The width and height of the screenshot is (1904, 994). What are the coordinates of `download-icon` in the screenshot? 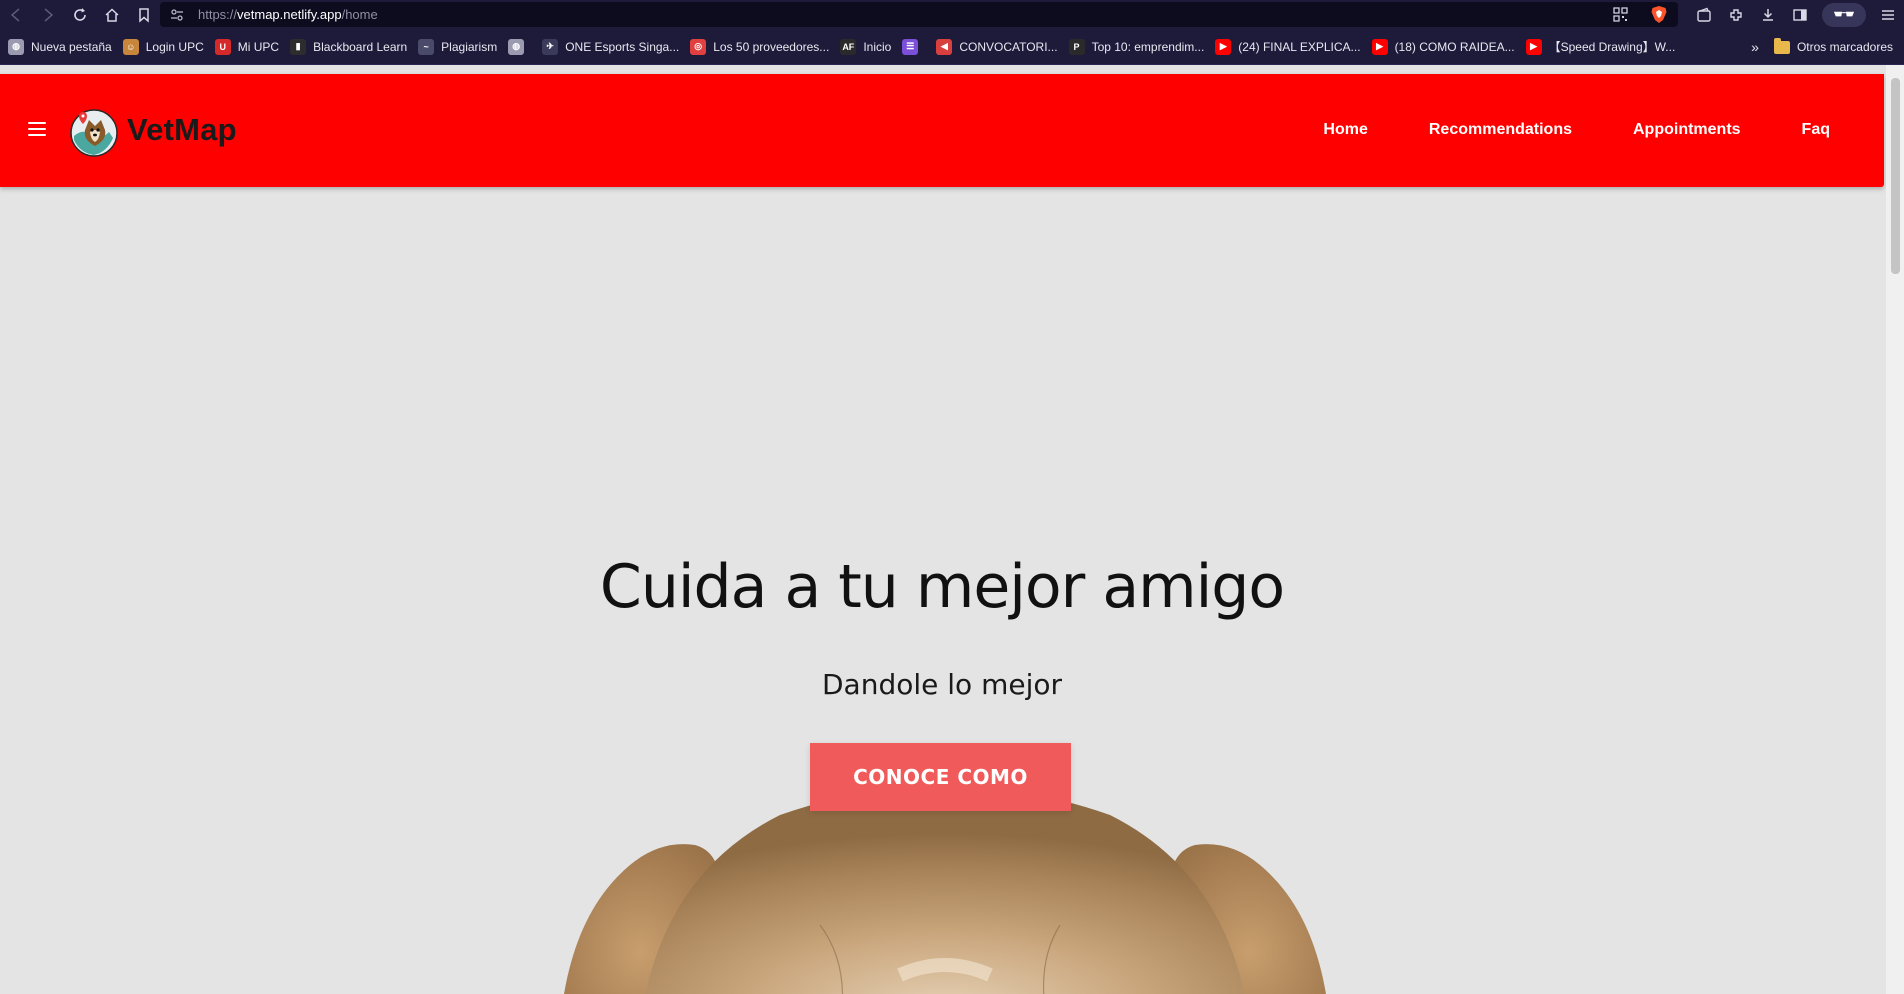 It's located at (1768, 14).